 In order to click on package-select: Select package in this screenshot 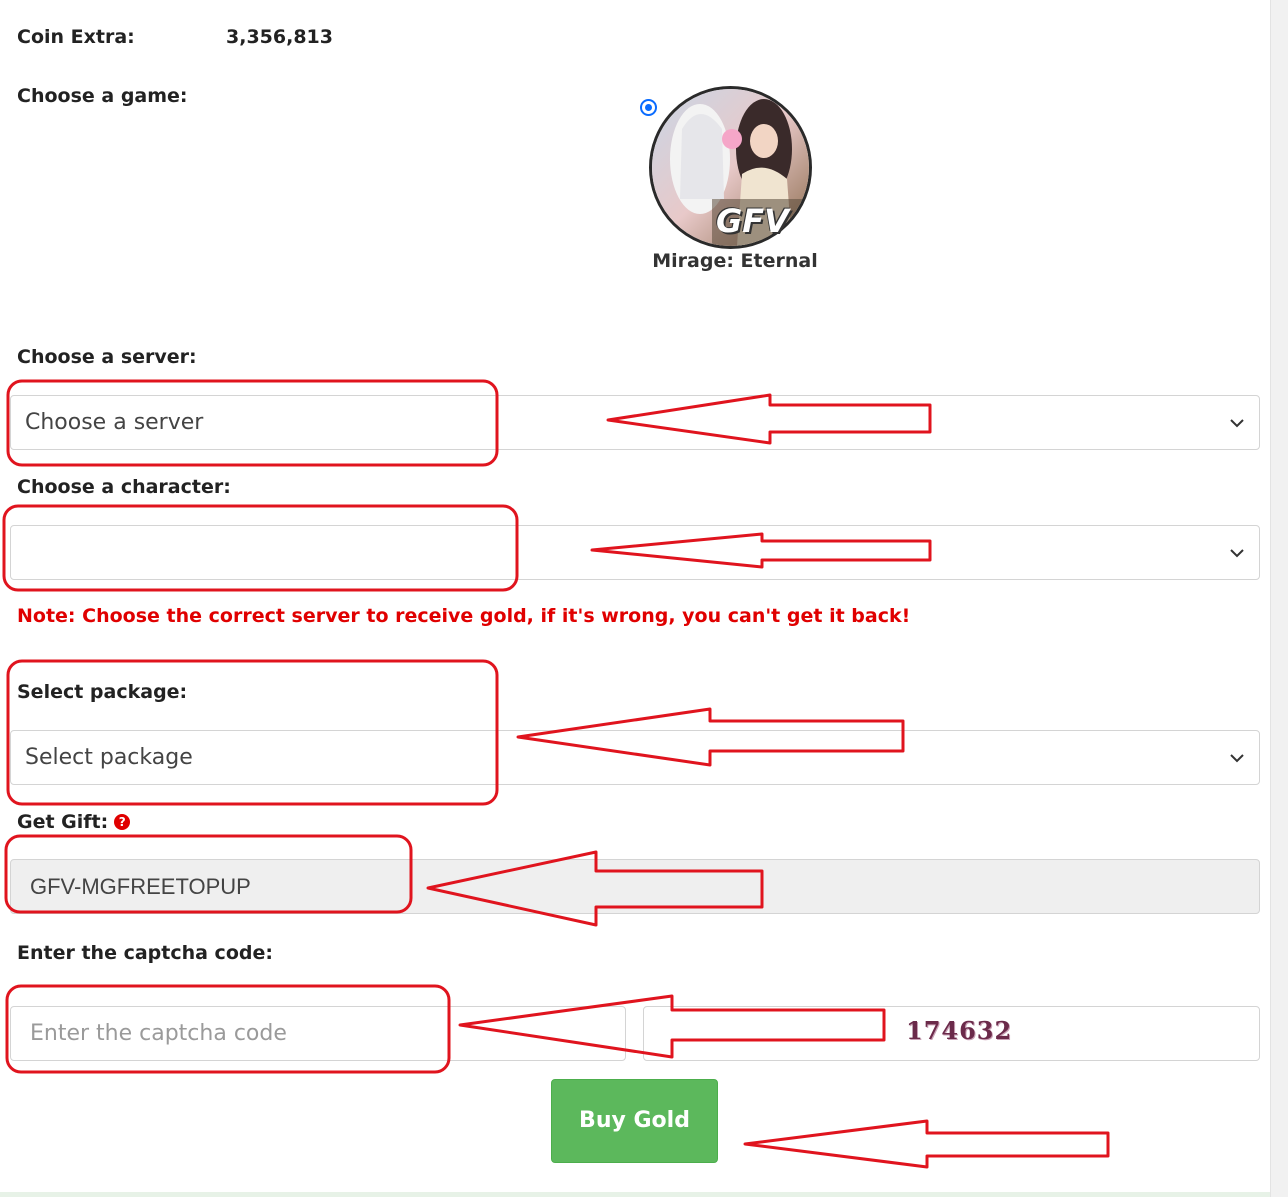, I will do `click(635, 757)`.